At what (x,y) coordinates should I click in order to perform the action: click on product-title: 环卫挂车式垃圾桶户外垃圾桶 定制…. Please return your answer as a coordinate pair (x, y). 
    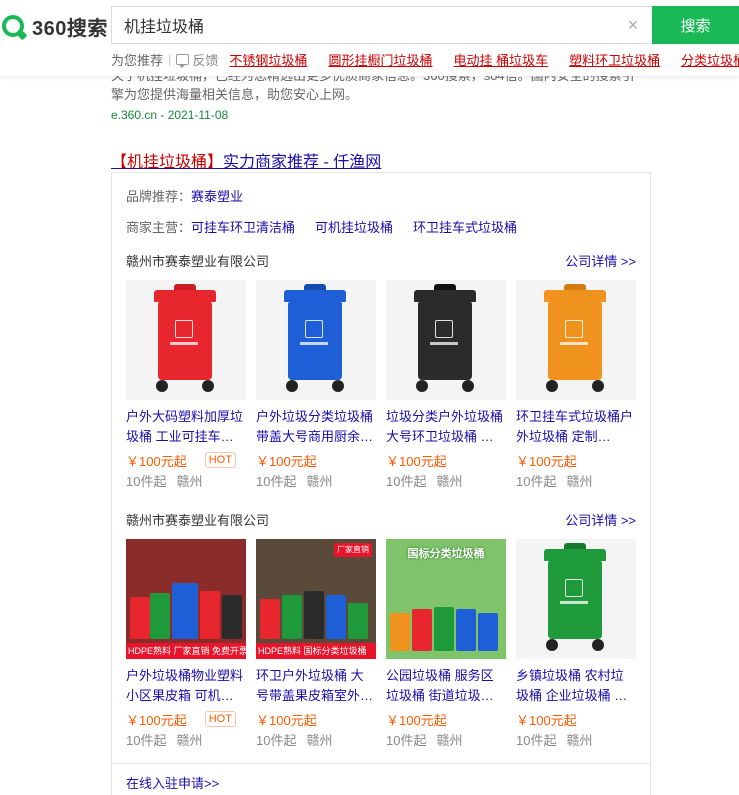
    Looking at the image, I should click on (576, 427).